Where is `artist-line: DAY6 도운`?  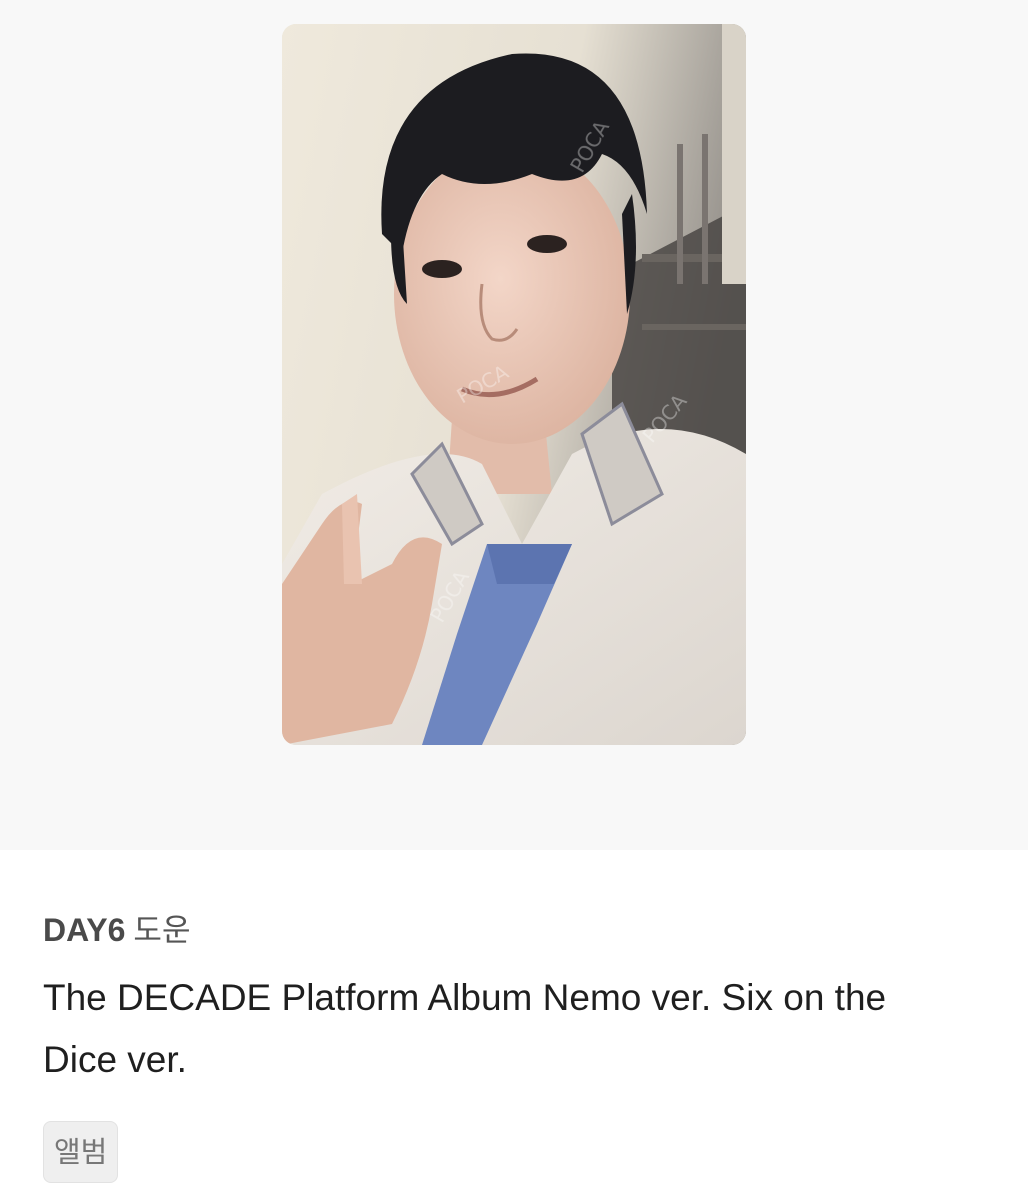 artist-line: DAY6 도운 is located at coordinates (513, 930).